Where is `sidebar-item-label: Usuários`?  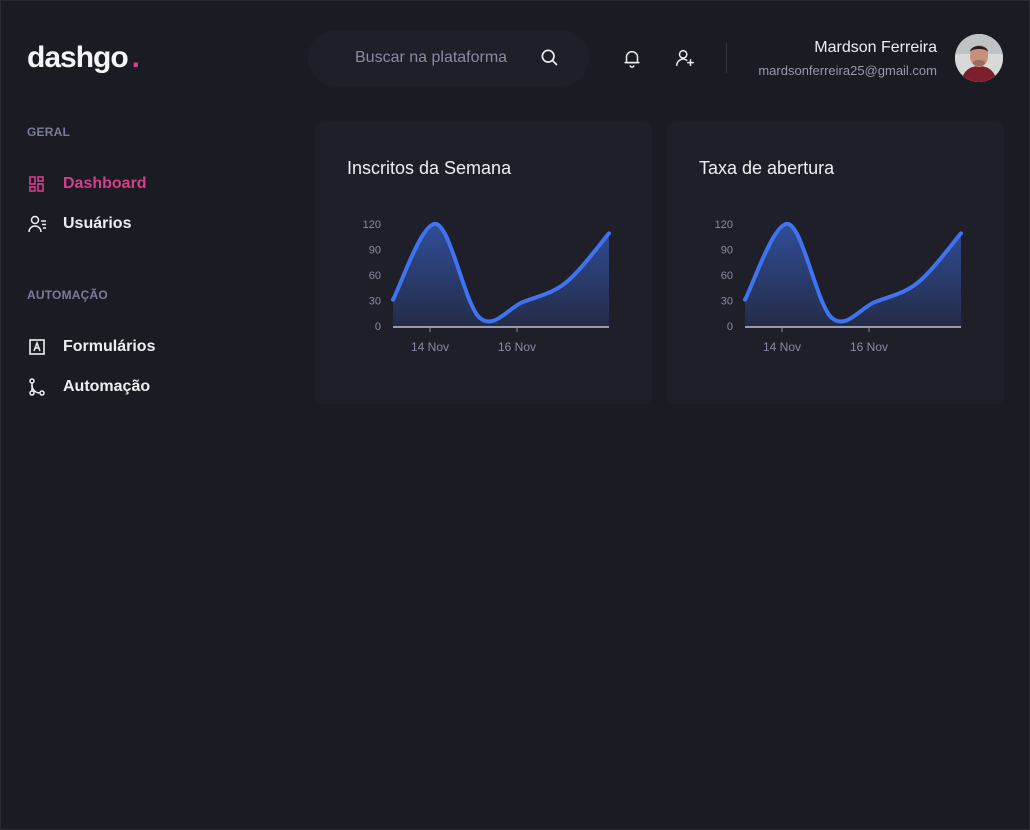
sidebar-item-label: Usuários is located at coordinates (97, 223).